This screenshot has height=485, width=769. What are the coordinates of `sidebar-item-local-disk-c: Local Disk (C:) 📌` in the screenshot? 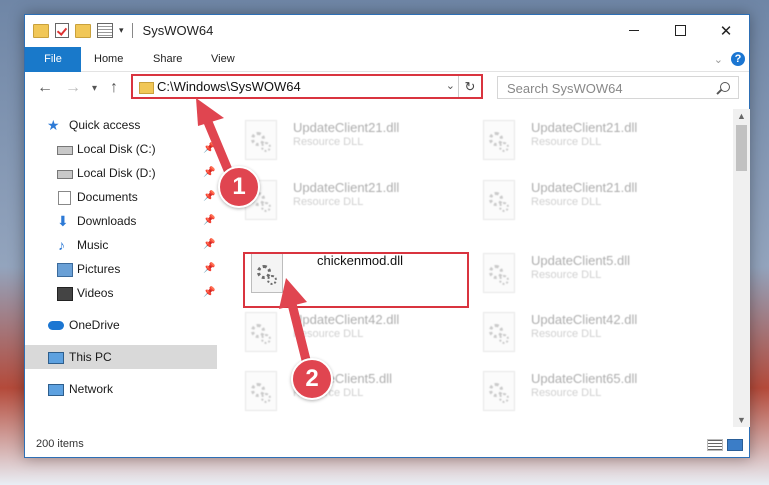 It's located at (121, 149).